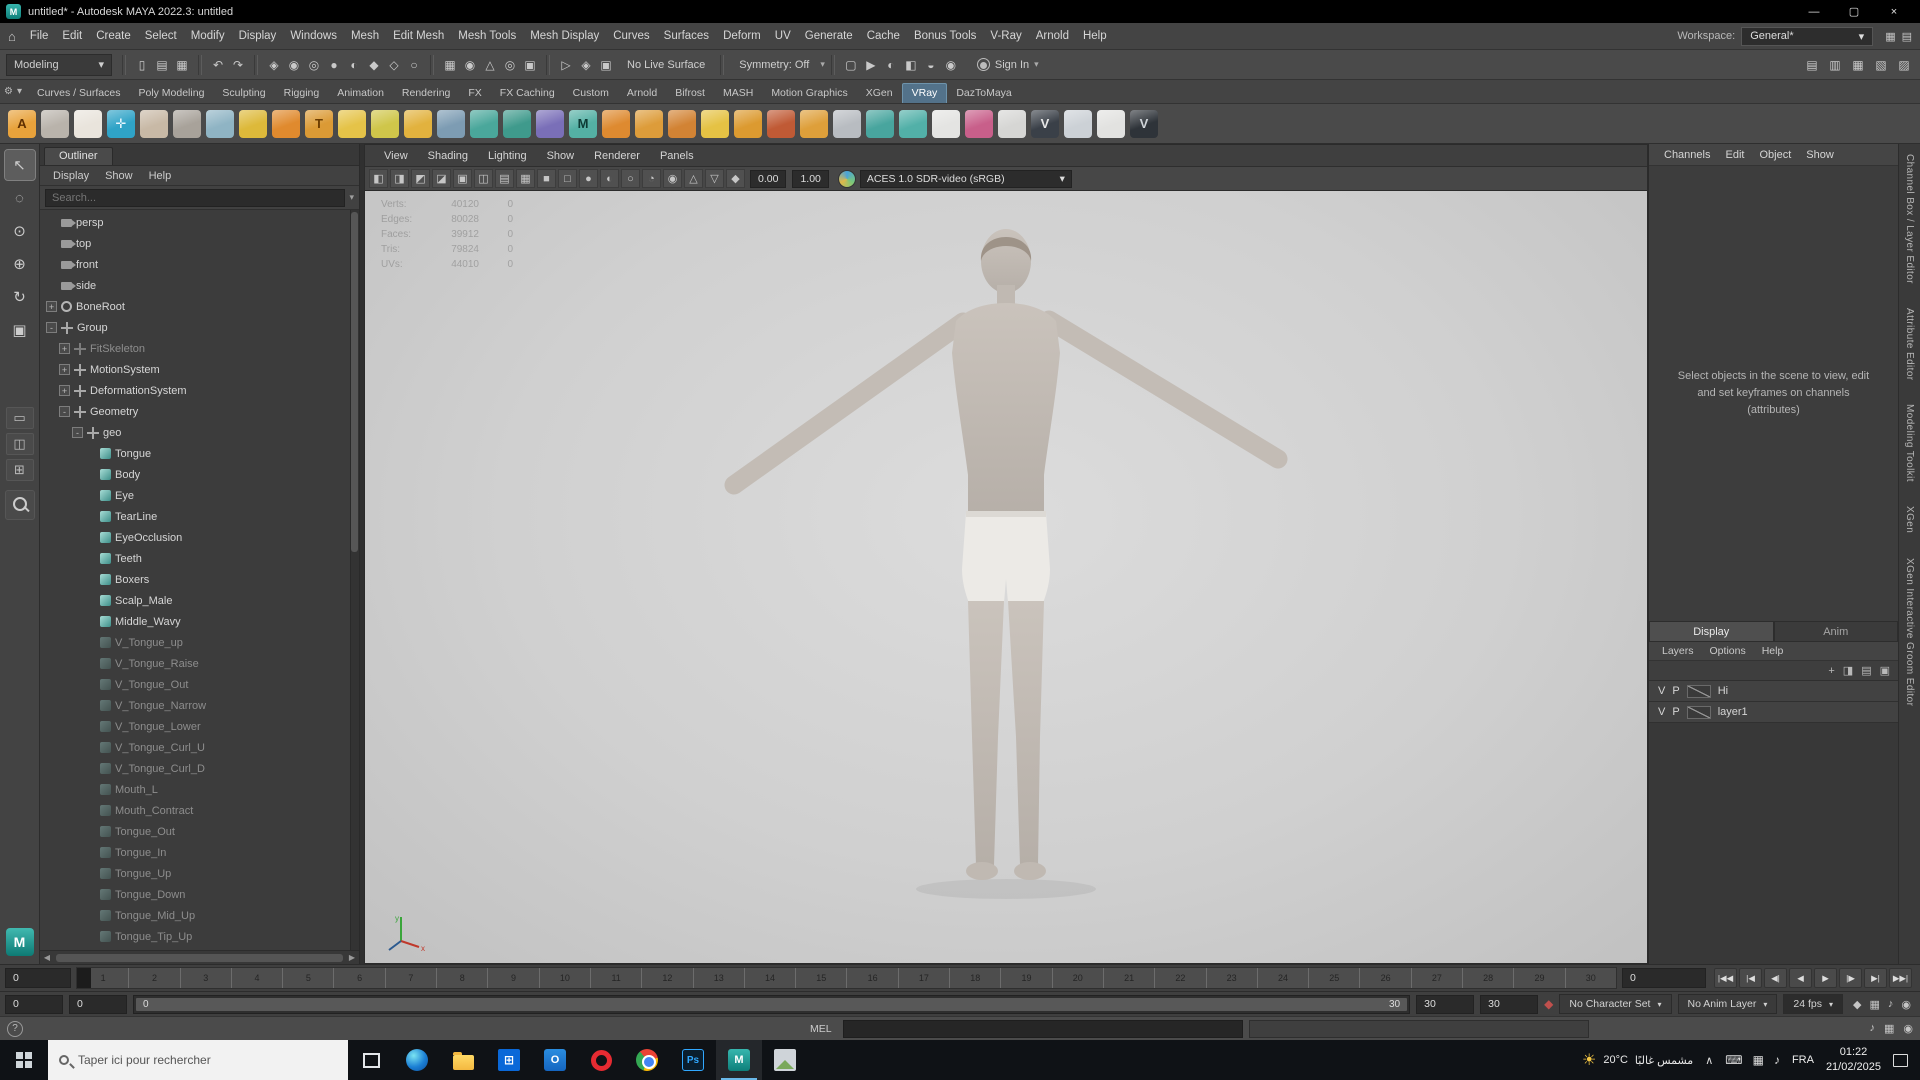 The height and width of the screenshot is (1080, 1920). Describe the element at coordinates (352, 123) in the screenshot. I see `sphere-light-icon` at that location.